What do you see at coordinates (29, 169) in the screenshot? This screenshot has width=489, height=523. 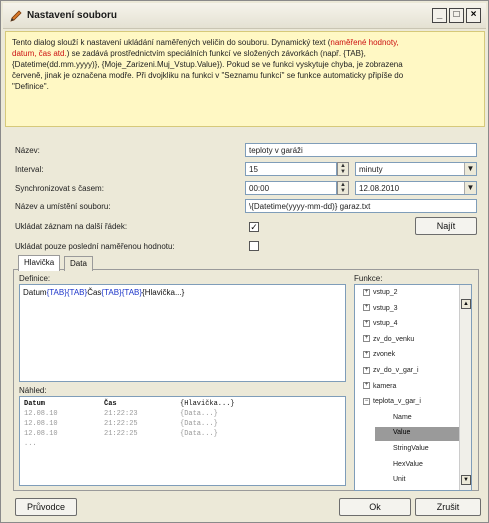 I see `interval-label: Interval:` at bounding box center [29, 169].